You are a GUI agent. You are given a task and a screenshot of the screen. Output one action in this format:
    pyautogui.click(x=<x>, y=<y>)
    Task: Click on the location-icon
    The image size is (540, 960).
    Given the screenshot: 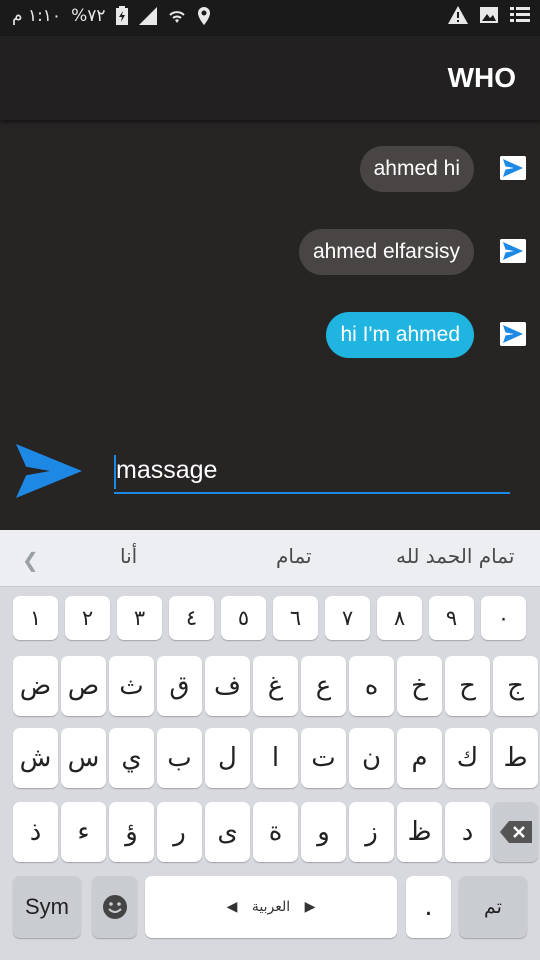 What is the action you would take?
    pyautogui.click(x=204, y=16)
    